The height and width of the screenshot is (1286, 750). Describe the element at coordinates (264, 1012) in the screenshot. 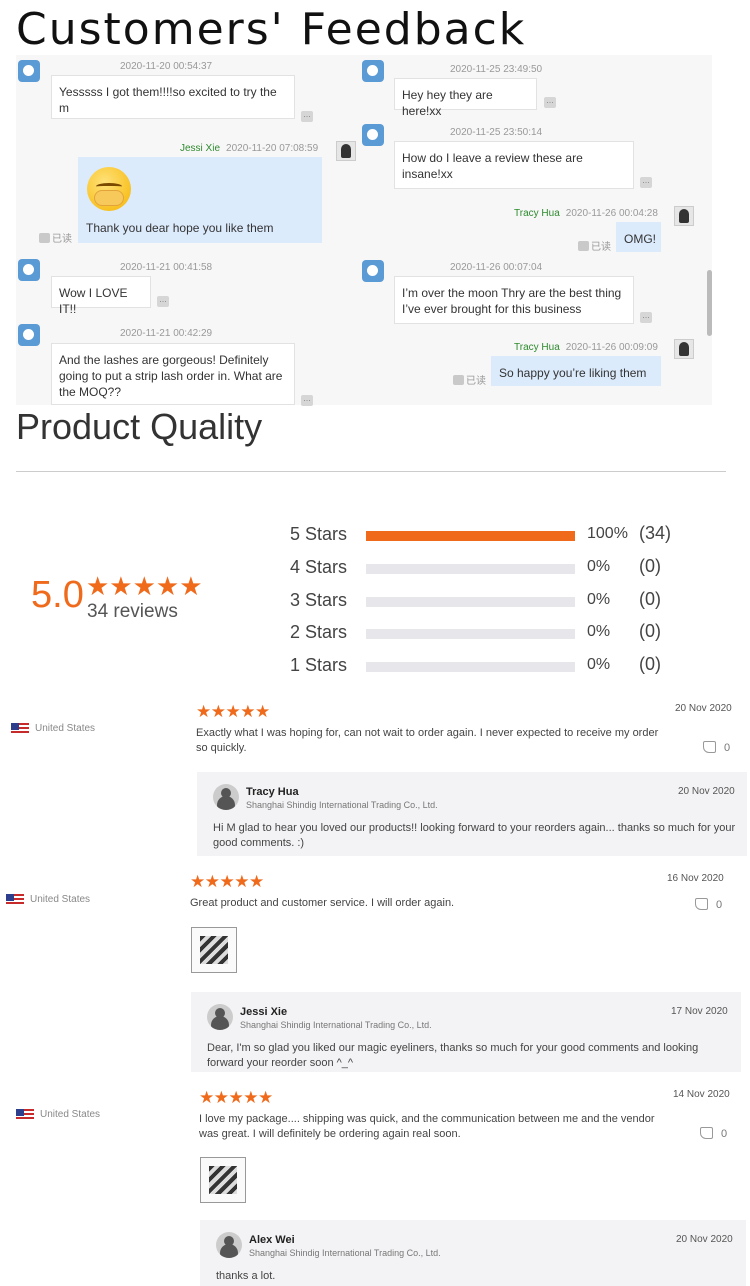

I see `reply-author: Jessi Xie` at that location.